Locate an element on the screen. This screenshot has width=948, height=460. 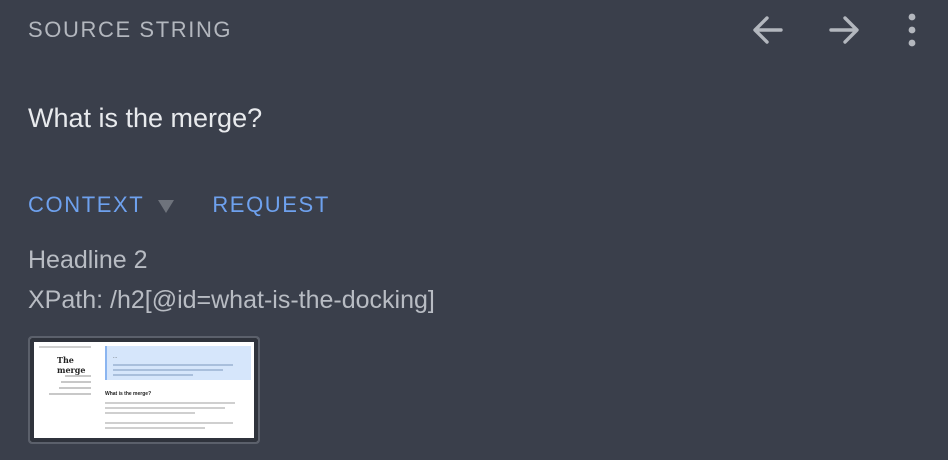
thumbnail-section-heading: What is the merge? is located at coordinates (128, 394).